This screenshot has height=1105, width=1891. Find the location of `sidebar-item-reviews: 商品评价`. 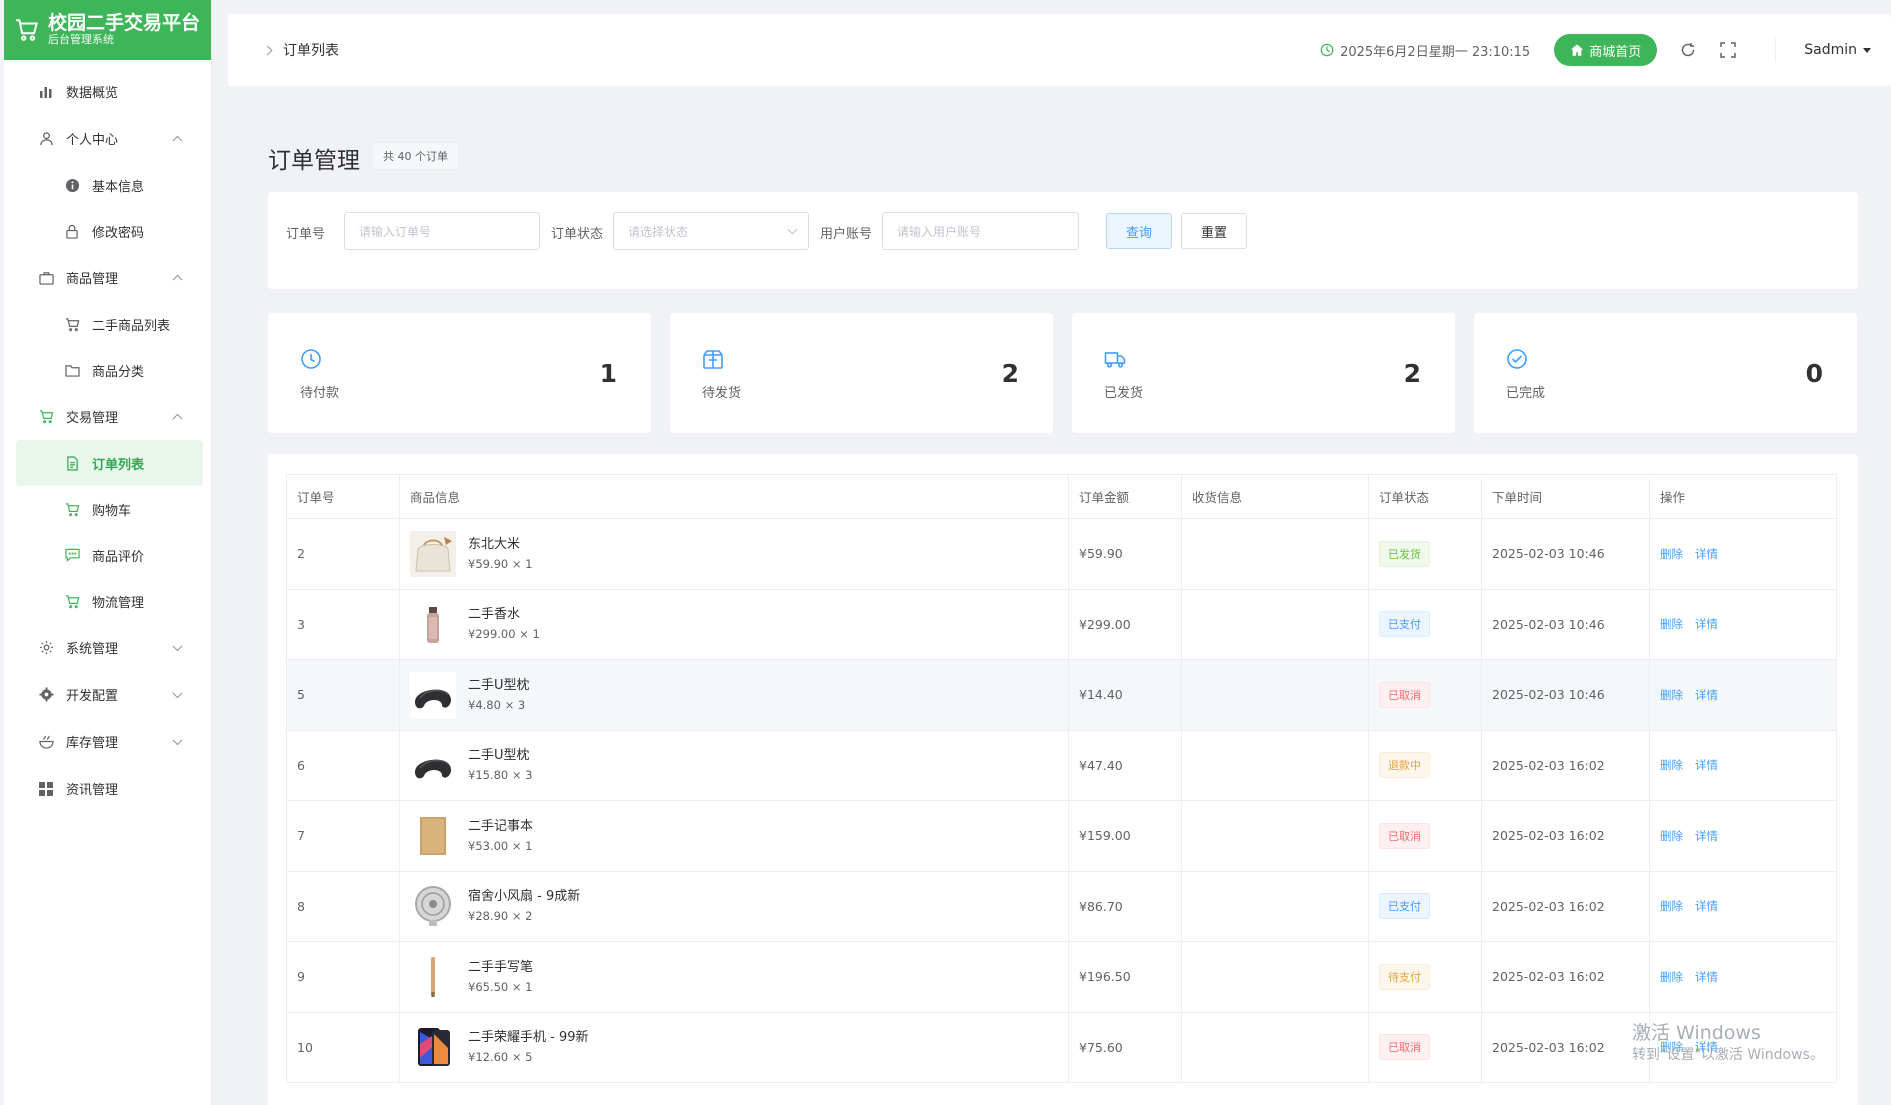

sidebar-item-reviews: 商品评价 is located at coordinates (107, 555).